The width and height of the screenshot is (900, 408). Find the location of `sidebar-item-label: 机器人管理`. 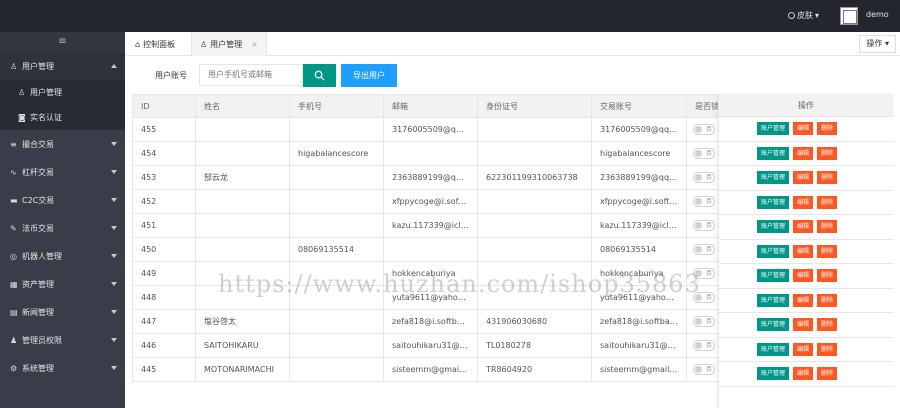

sidebar-item-label: 机器人管理 is located at coordinates (42, 256).